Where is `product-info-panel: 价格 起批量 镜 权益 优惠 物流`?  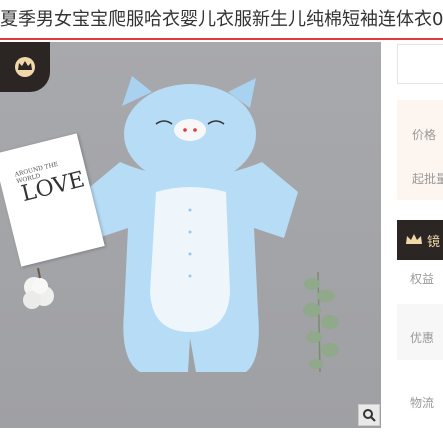
product-info-panel: 价格 起批量 镜 权益 优惠 物流 is located at coordinates (412, 238).